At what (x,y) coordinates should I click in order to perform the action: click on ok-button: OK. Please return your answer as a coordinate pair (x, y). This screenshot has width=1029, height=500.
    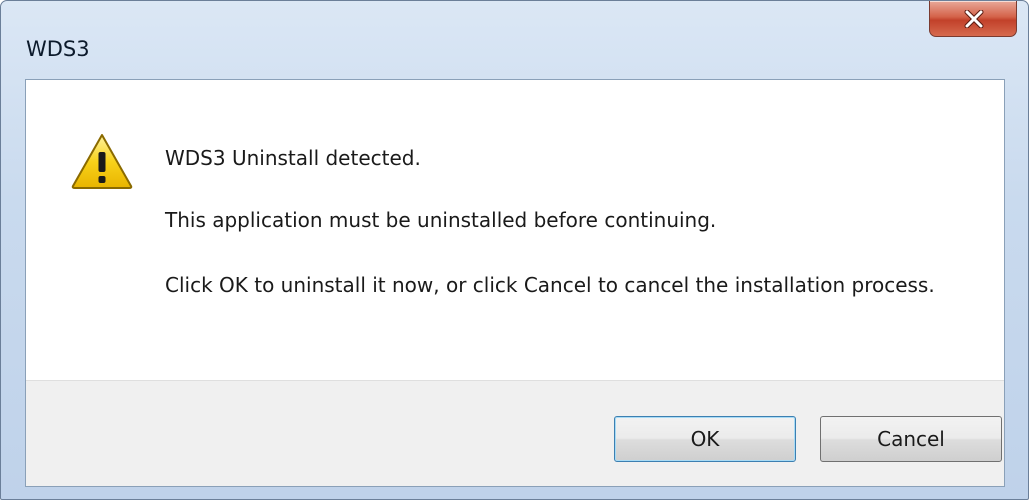
    Looking at the image, I should click on (705, 439).